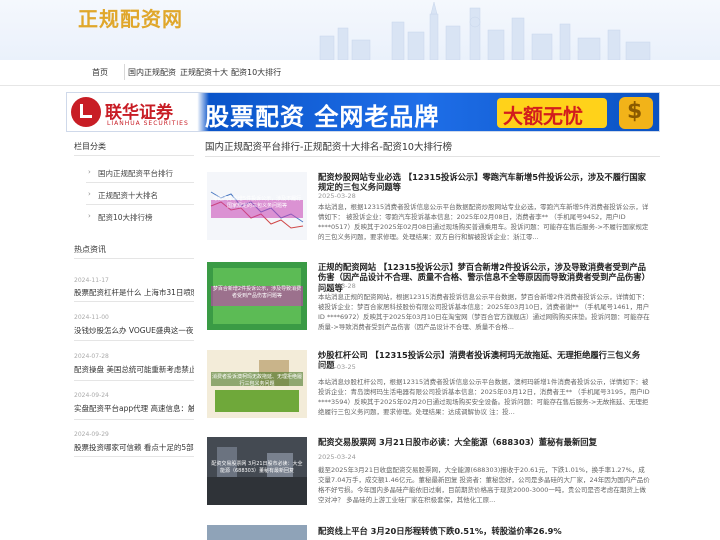 This screenshot has height=540, width=720. Describe the element at coordinates (152, 72) in the screenshot. I see `nav-item-domestic: 国内正规配资` at that location.